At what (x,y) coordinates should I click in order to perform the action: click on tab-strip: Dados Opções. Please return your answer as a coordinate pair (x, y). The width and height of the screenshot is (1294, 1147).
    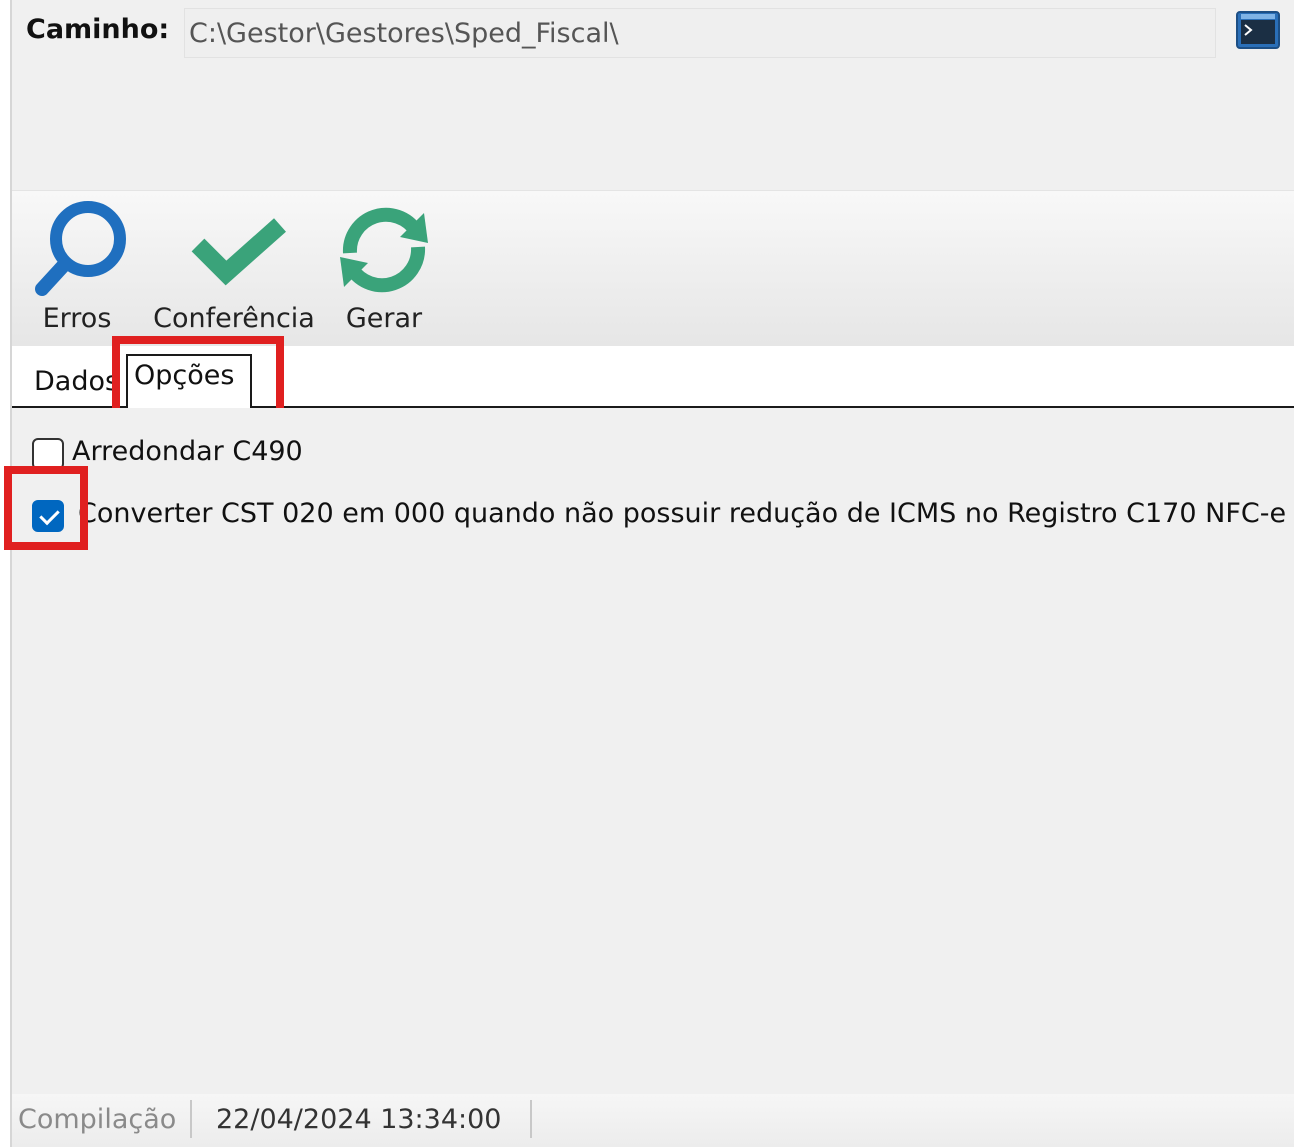
    Looking at the image, I should click on (653, 377).